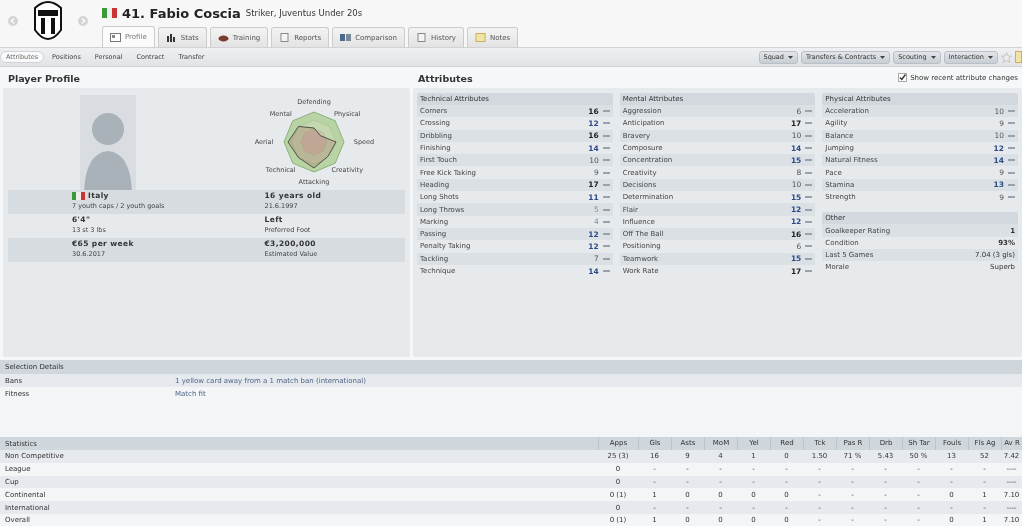 The height and width of the screenshot is (526, 1022). I want to click on section-title: Player Profile, so click(44, 79).